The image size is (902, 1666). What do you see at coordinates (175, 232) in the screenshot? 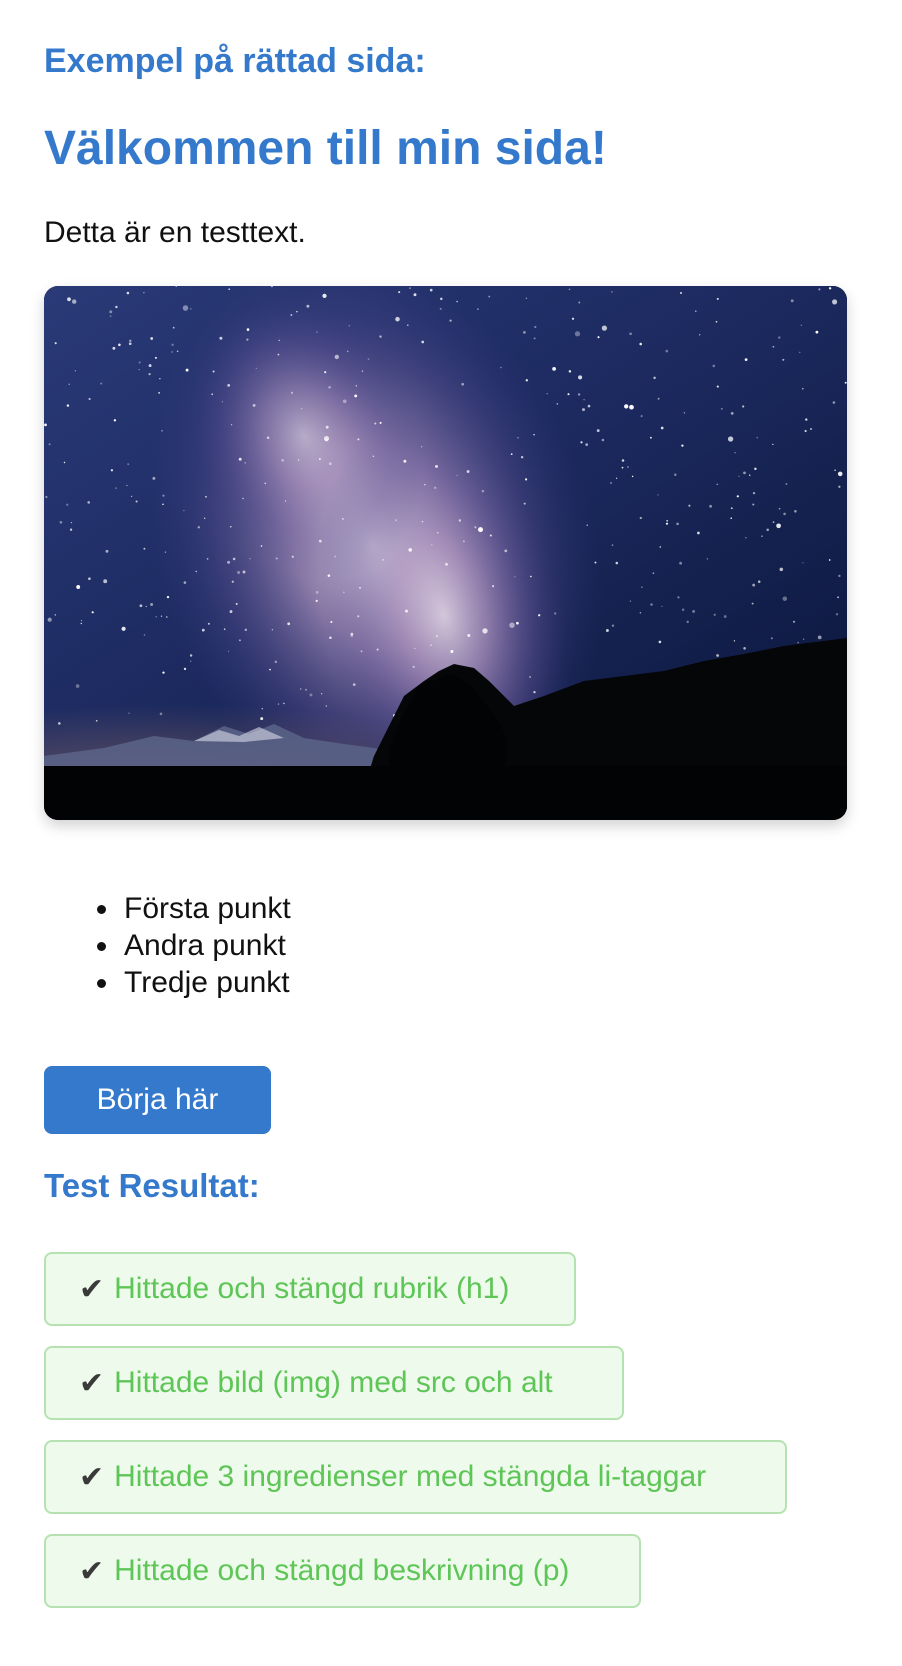
I see `intro-paragraph: Detta är en testtext.` at bounding box center [175, 232].